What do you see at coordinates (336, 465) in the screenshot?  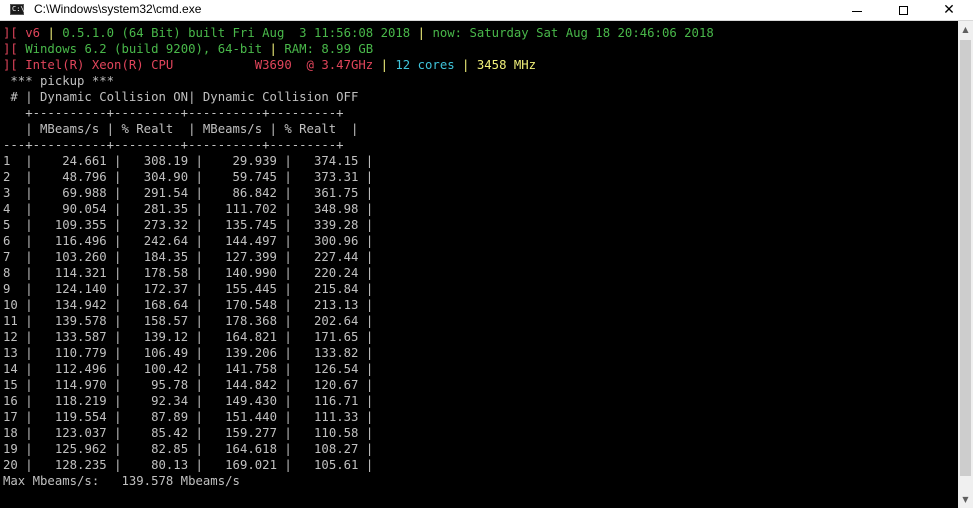 I see `off-realt-cell: 105.61` at bounding box center [336, 465].